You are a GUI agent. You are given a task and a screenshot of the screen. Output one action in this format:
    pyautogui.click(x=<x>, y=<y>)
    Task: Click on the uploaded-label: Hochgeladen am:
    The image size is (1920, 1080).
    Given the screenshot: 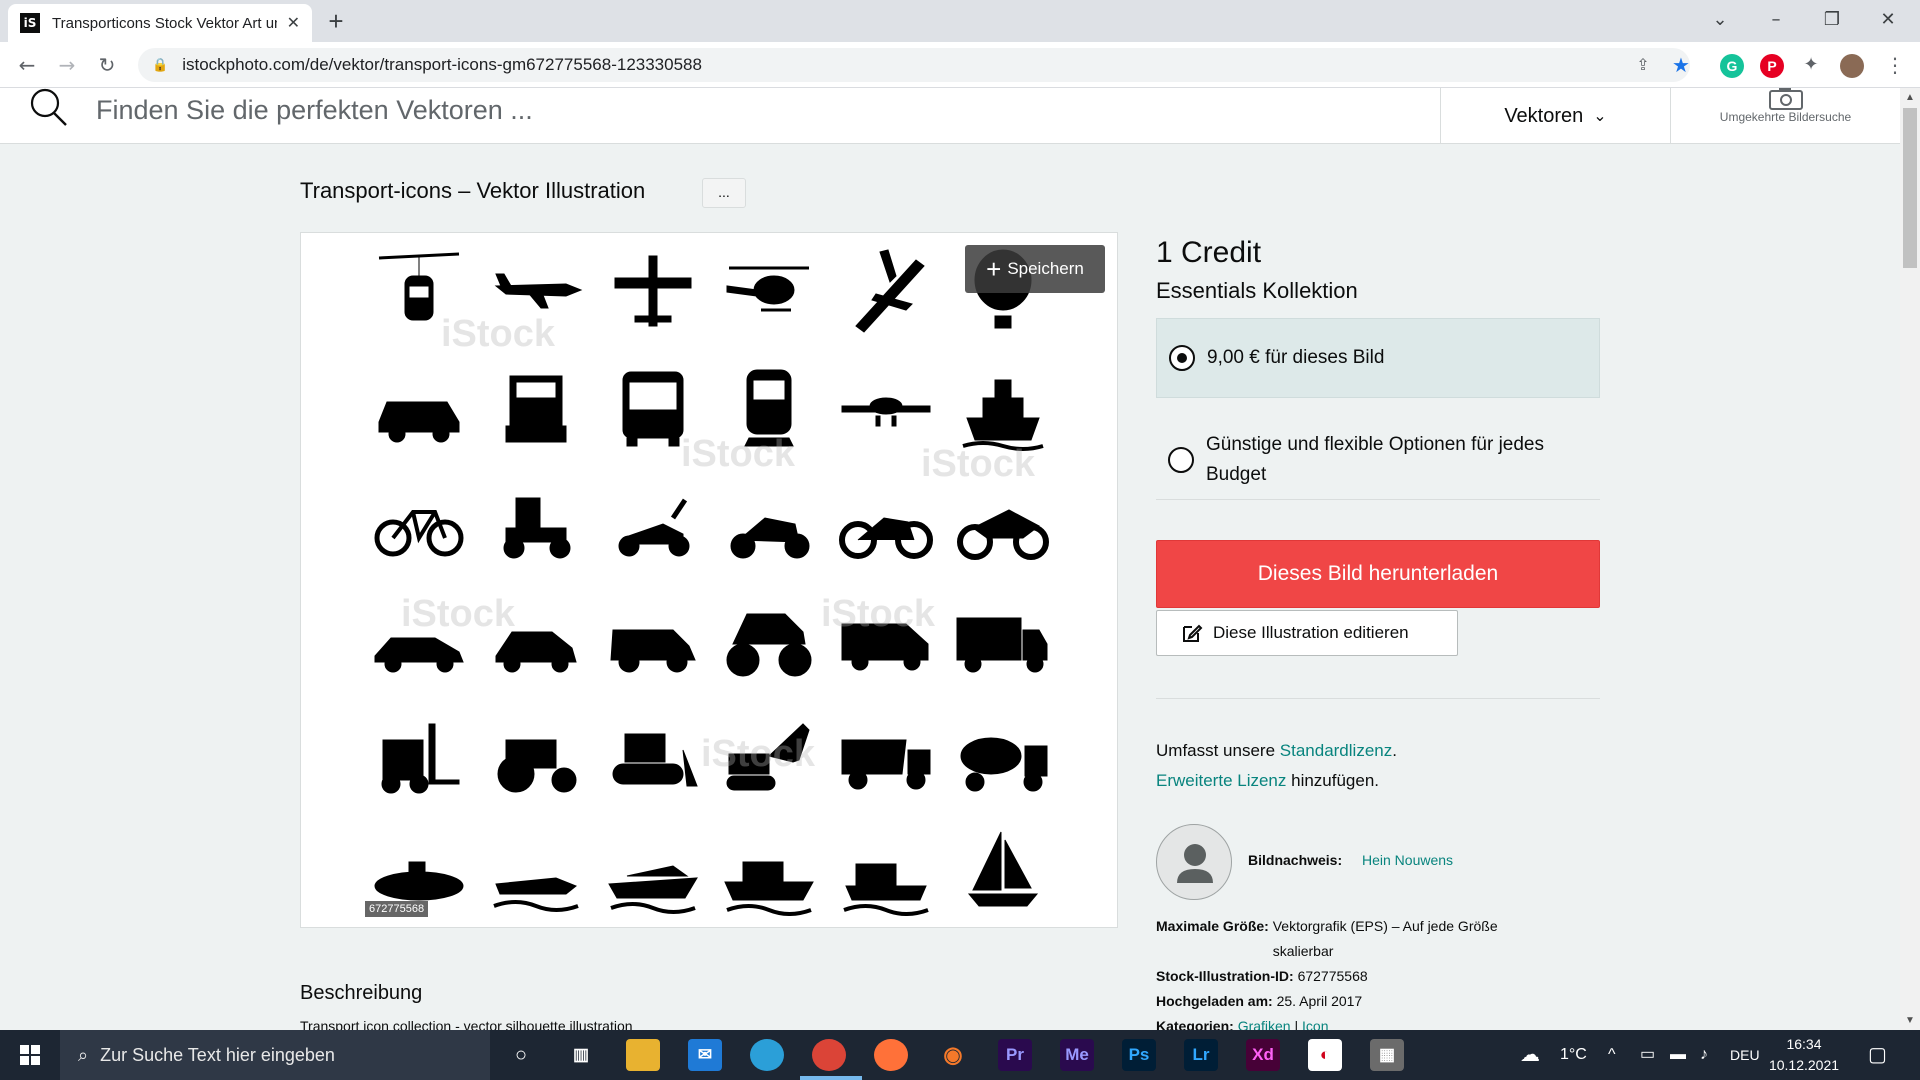 What is the action you would take?
    pyautogui.click(x=1214, y=1001)
    